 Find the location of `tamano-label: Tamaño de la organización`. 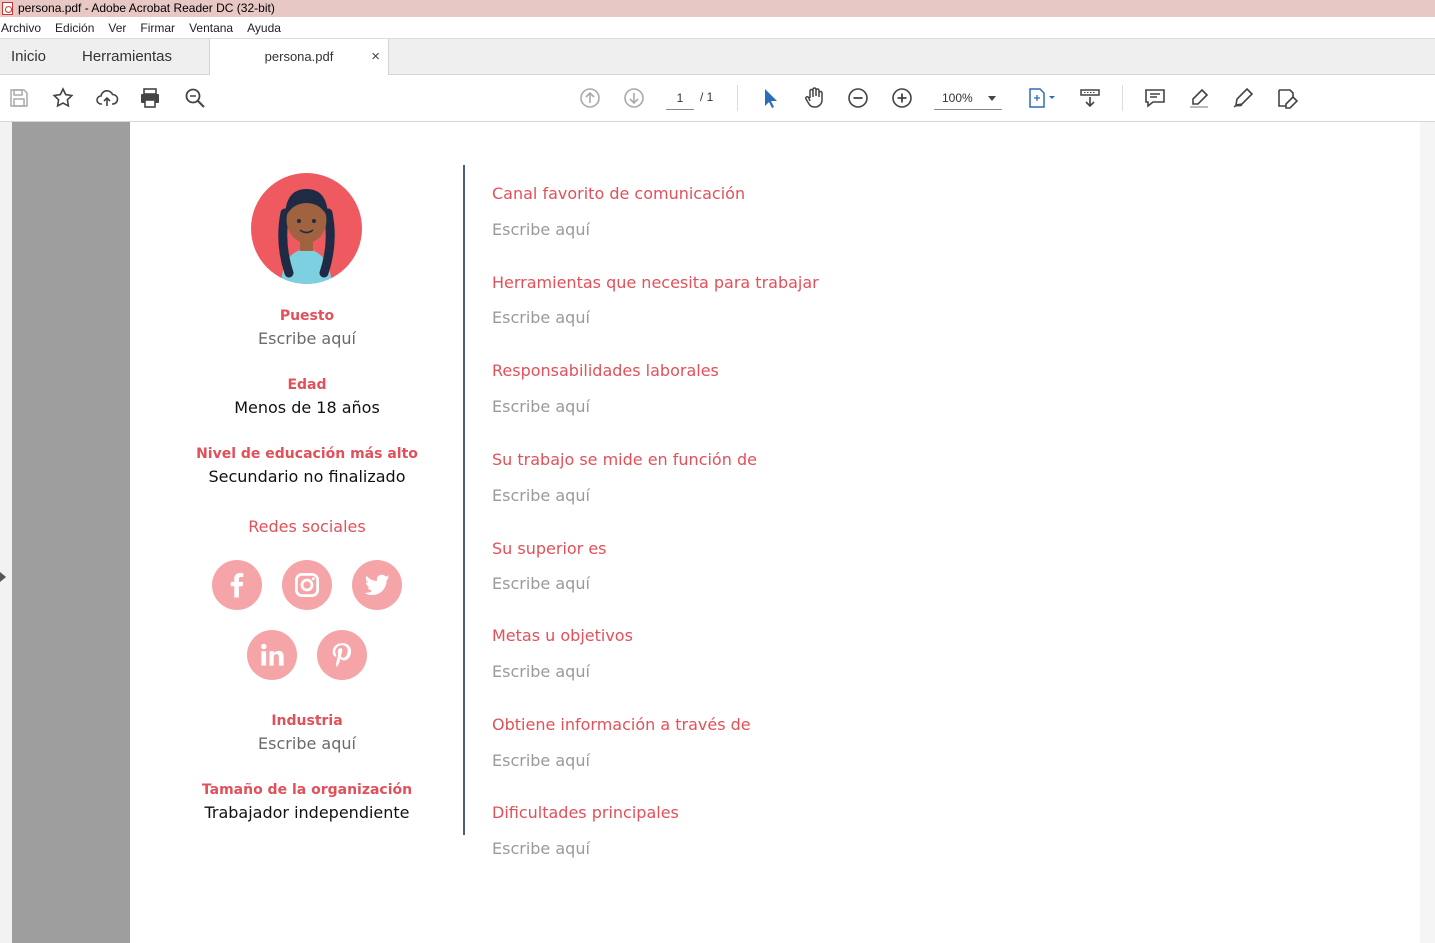

tamano-label: Tamaño de la organización is located at coordinates (307, 790).